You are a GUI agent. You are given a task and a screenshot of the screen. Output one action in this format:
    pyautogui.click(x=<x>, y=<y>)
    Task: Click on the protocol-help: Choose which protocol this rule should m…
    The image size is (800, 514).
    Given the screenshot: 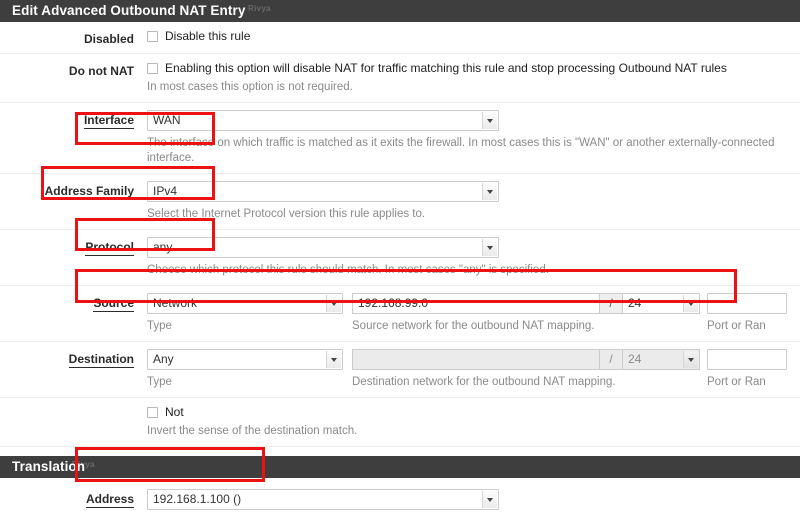 What is the action you would take?
    pyautogui.click(x=348, y=270)
    